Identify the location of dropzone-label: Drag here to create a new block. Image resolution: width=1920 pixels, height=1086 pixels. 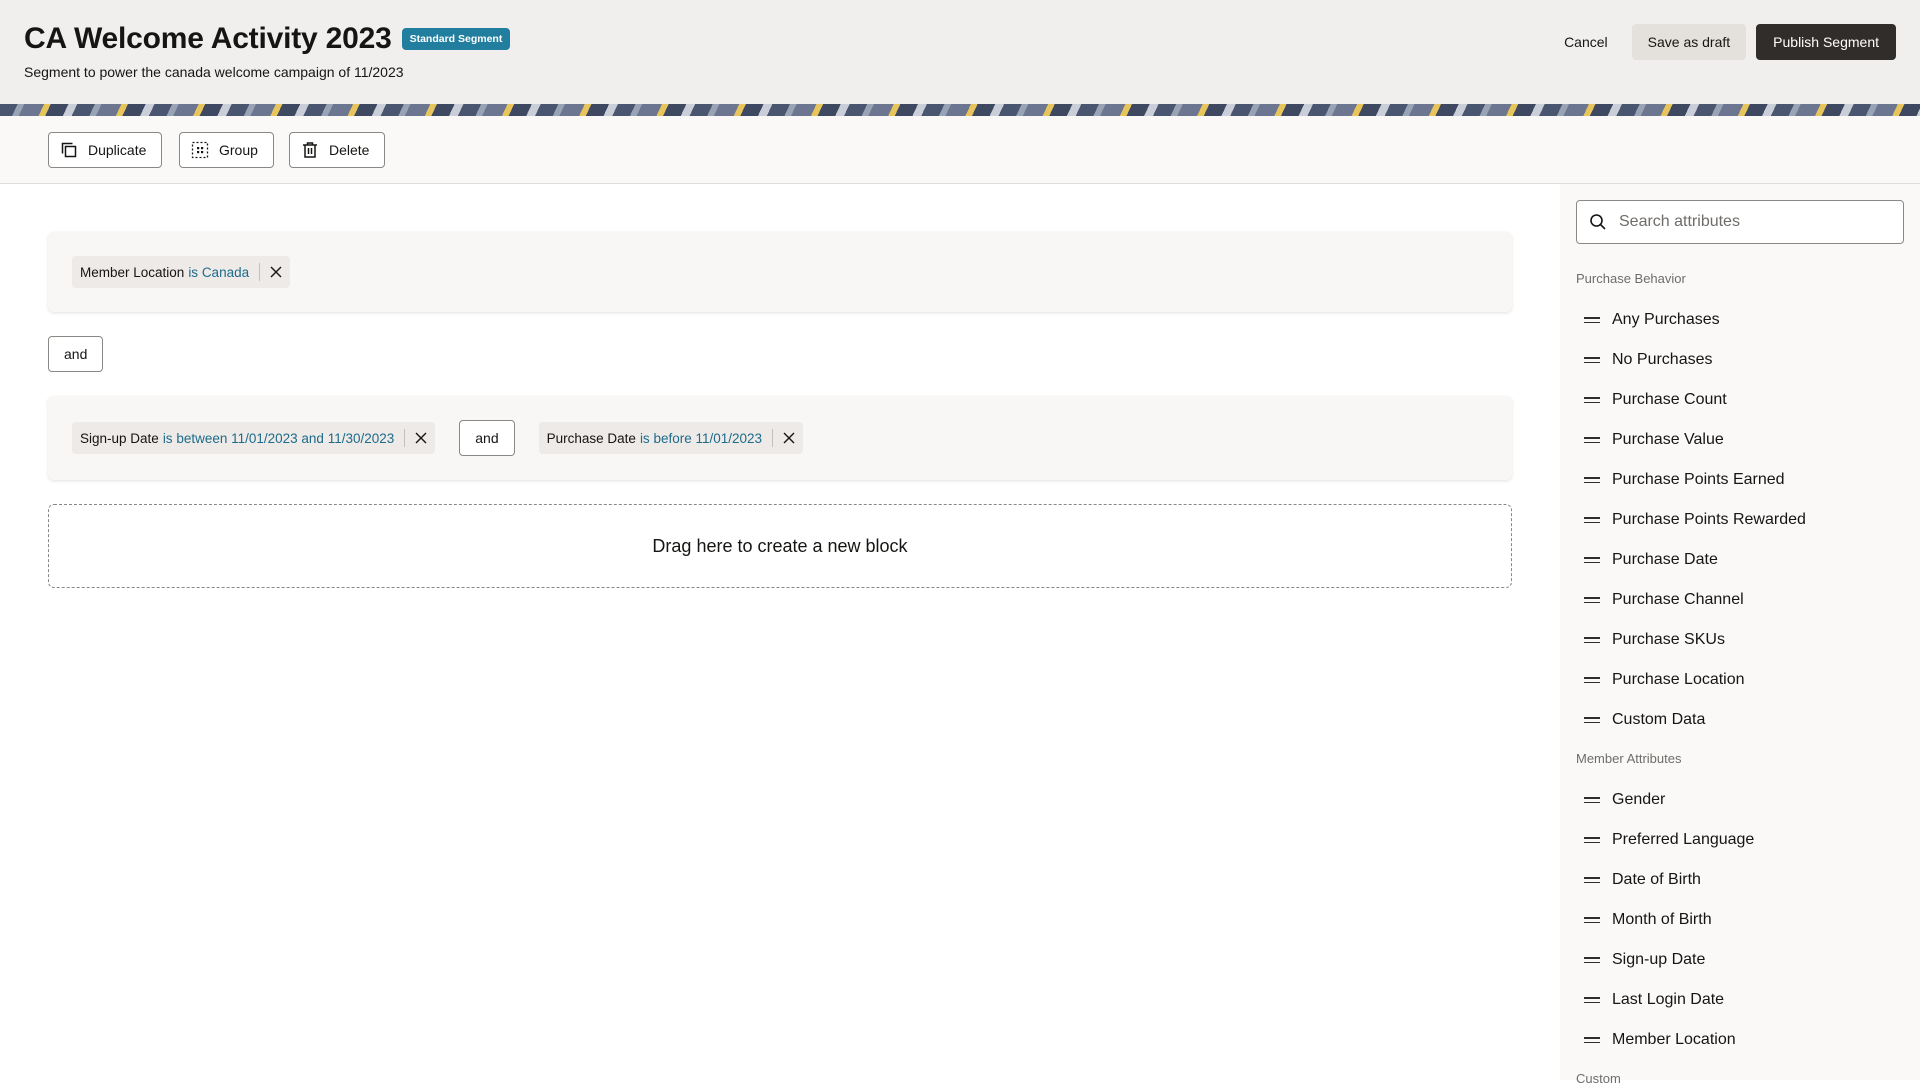
(780, 545).